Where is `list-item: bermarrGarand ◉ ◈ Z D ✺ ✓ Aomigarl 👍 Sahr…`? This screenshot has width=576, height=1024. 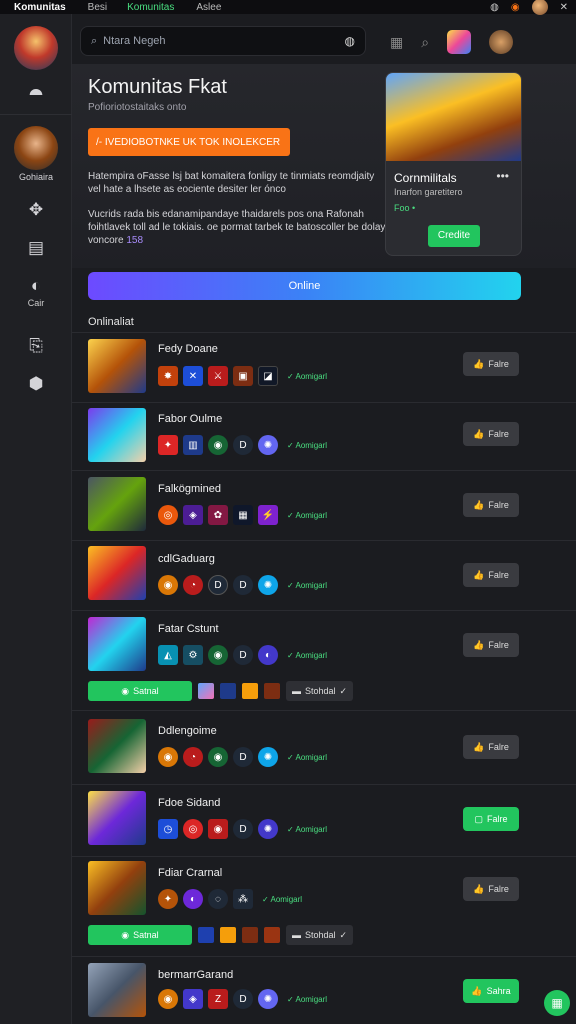 list-item: bermarrGarand ◉ ◈ Z D ✺ ✓ Aomigarl 👍 Sahr… is located at coordinates (324, 990).